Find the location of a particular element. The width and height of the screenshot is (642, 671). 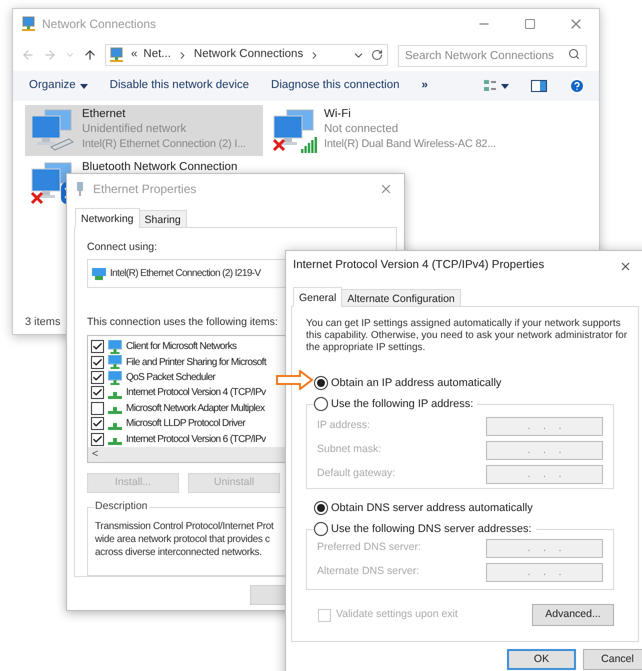

checkbox-label: Validate settings upon exit is located at coordinates (397, 614).